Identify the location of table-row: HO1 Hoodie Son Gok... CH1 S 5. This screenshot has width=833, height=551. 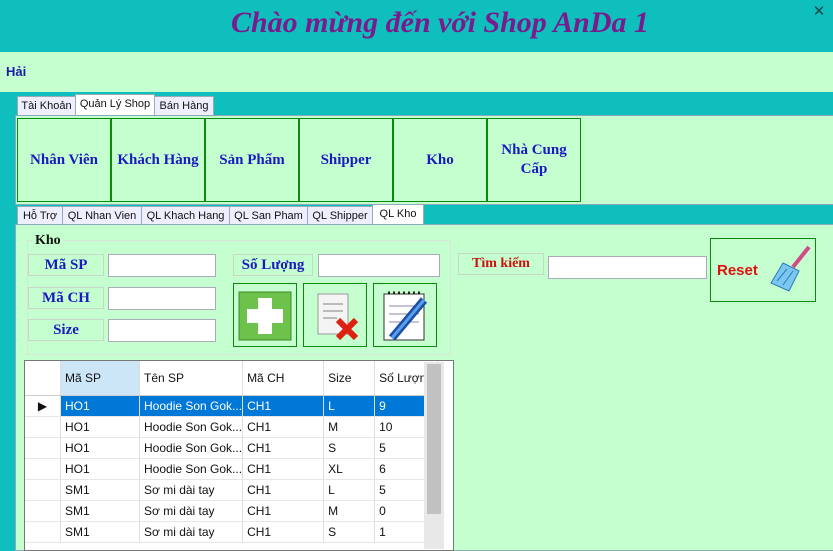
(232, 448).